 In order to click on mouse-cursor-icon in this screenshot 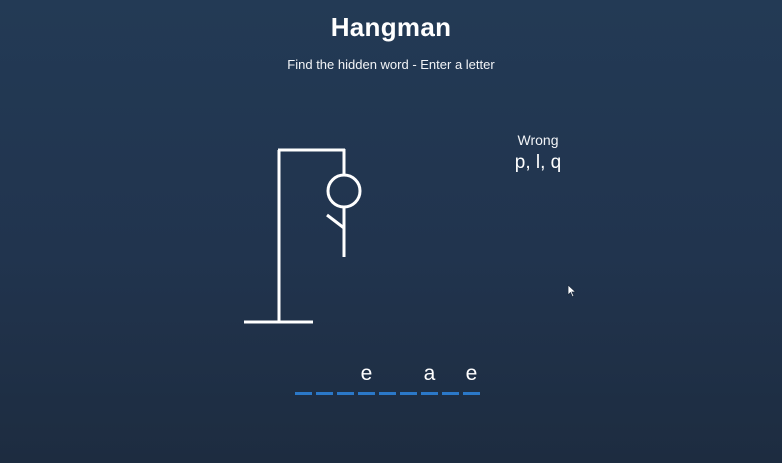, I will do `click(572, 291)`.